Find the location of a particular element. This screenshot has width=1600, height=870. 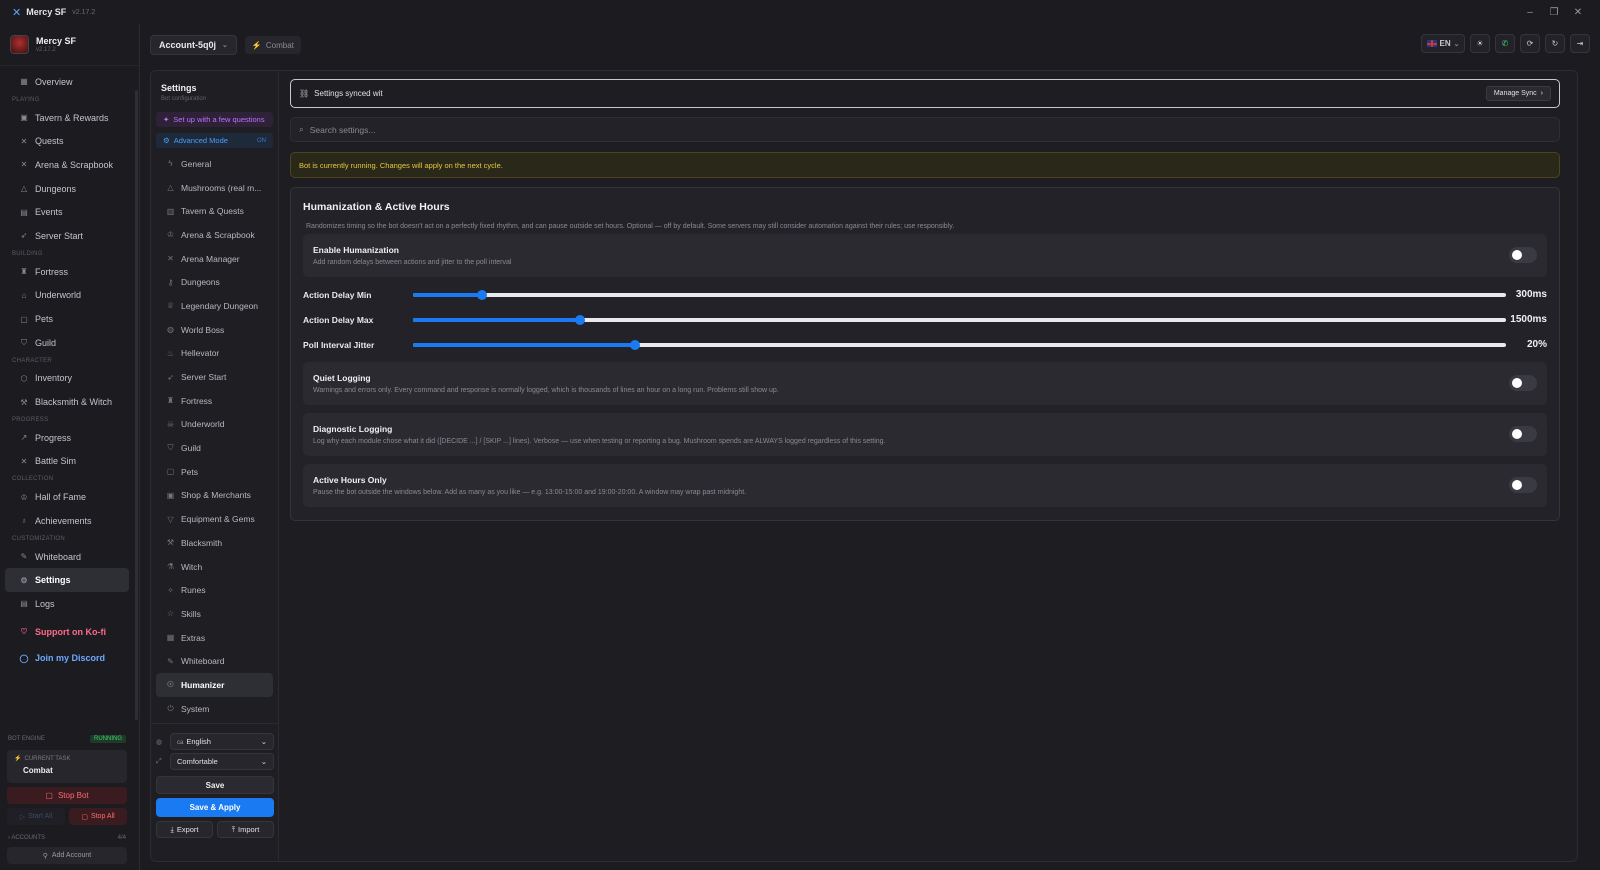

quiet-logging-title: Quiet Logging is located at coordinates (342, 378).